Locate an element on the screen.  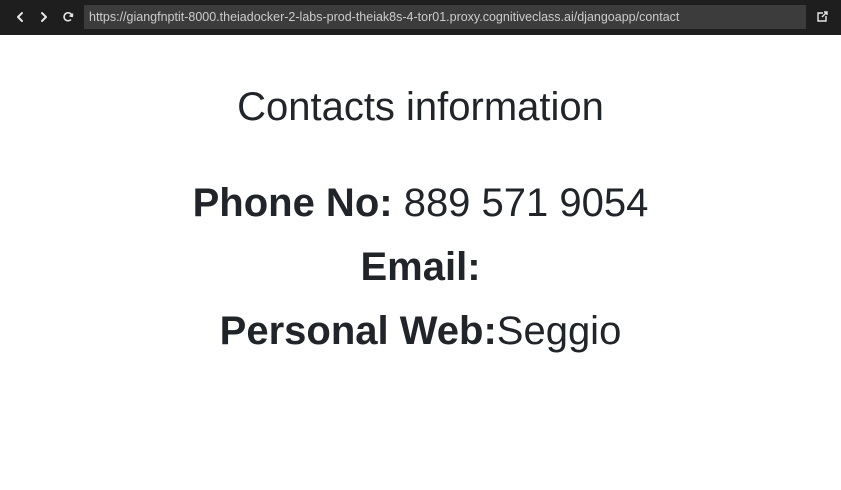
web-label: Personal Web: is located at coordinates (358, 331).